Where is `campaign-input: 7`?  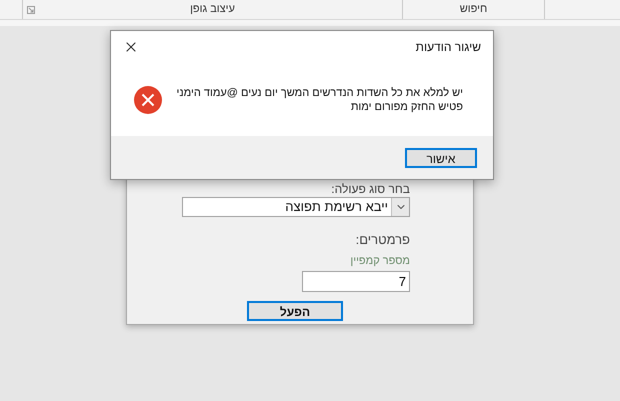
campaign-input: 7 is located at coordinates (356, 281).